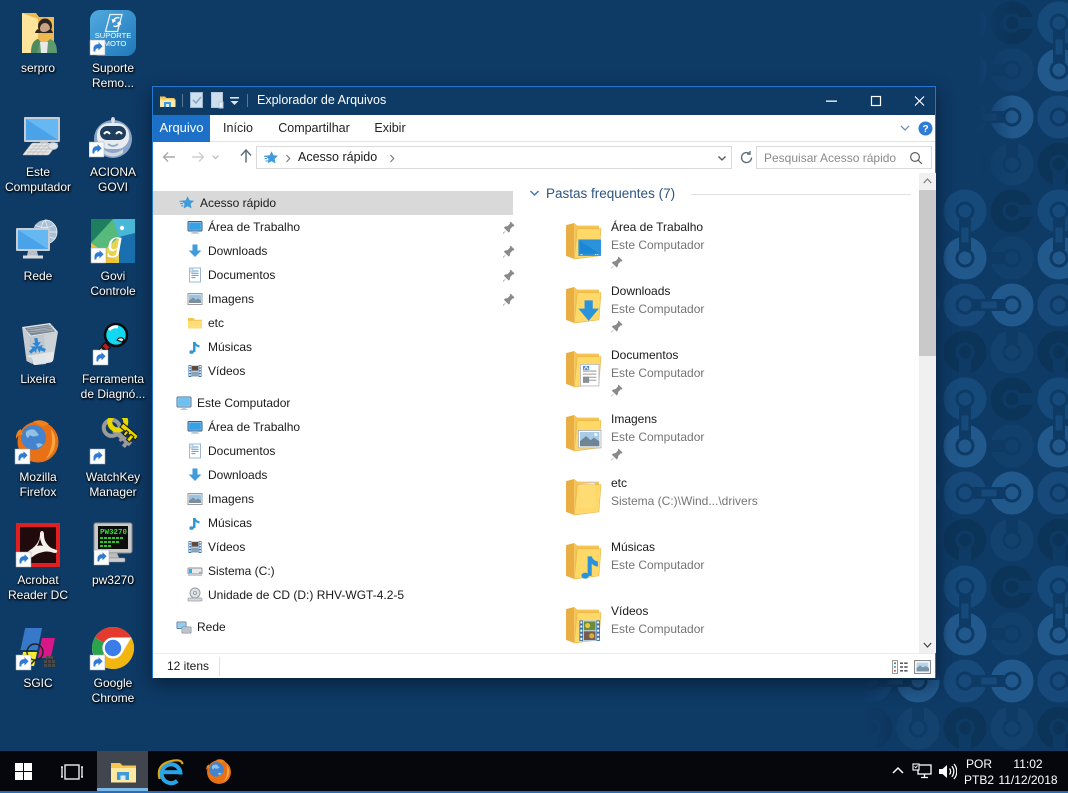  I want to click on svg-text: PW3270, so click(114, 533).